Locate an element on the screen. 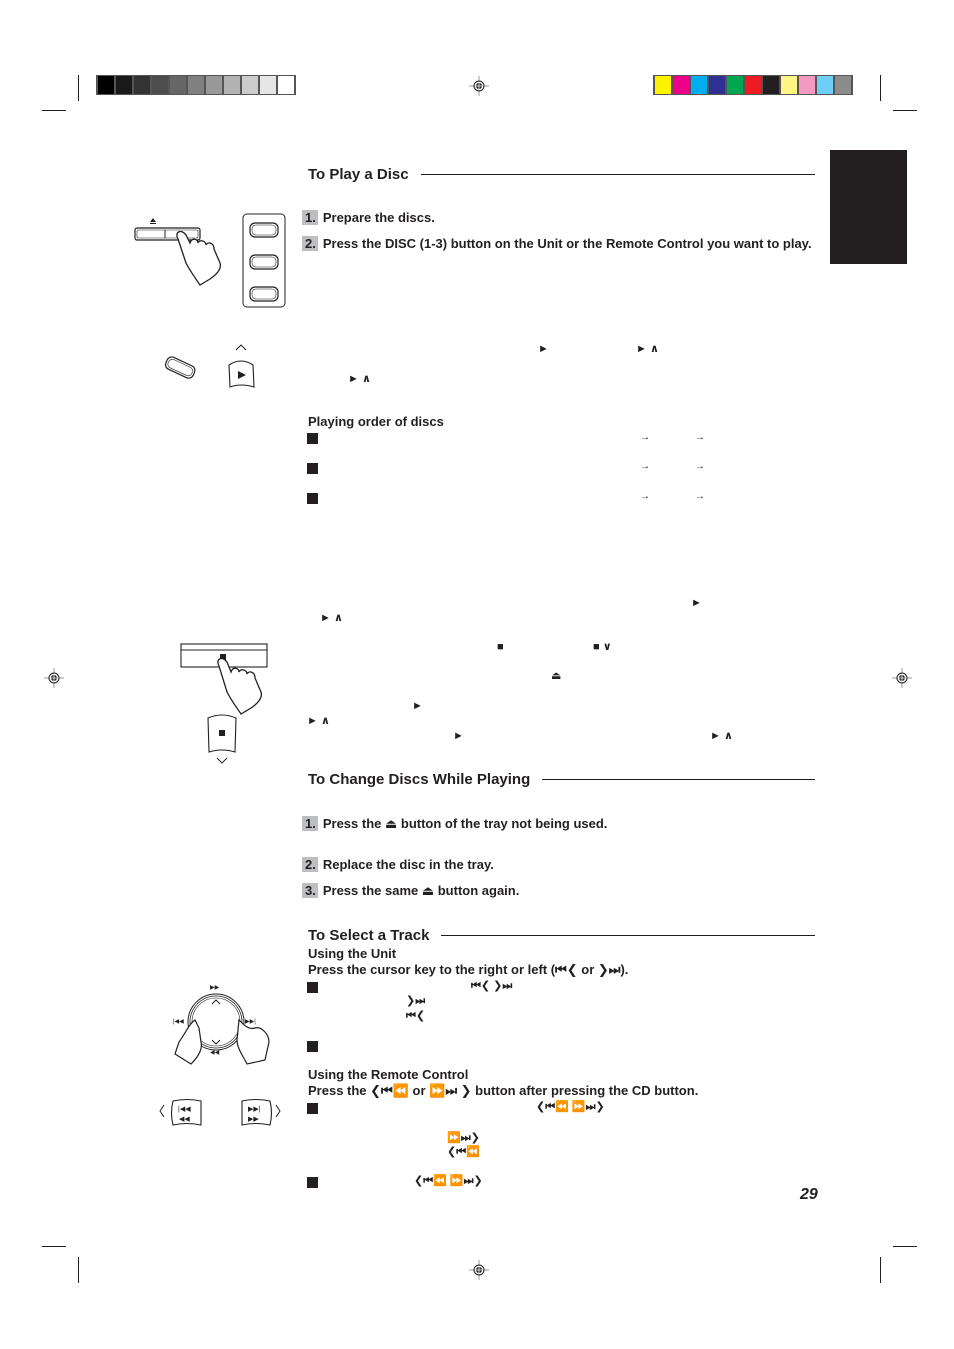 This screenshot has height=1349, width=954. cursor-dial-illustration: ▶▶ ◀◀ |◀◀ ▶▶| is located at coordinates (221, 1025).